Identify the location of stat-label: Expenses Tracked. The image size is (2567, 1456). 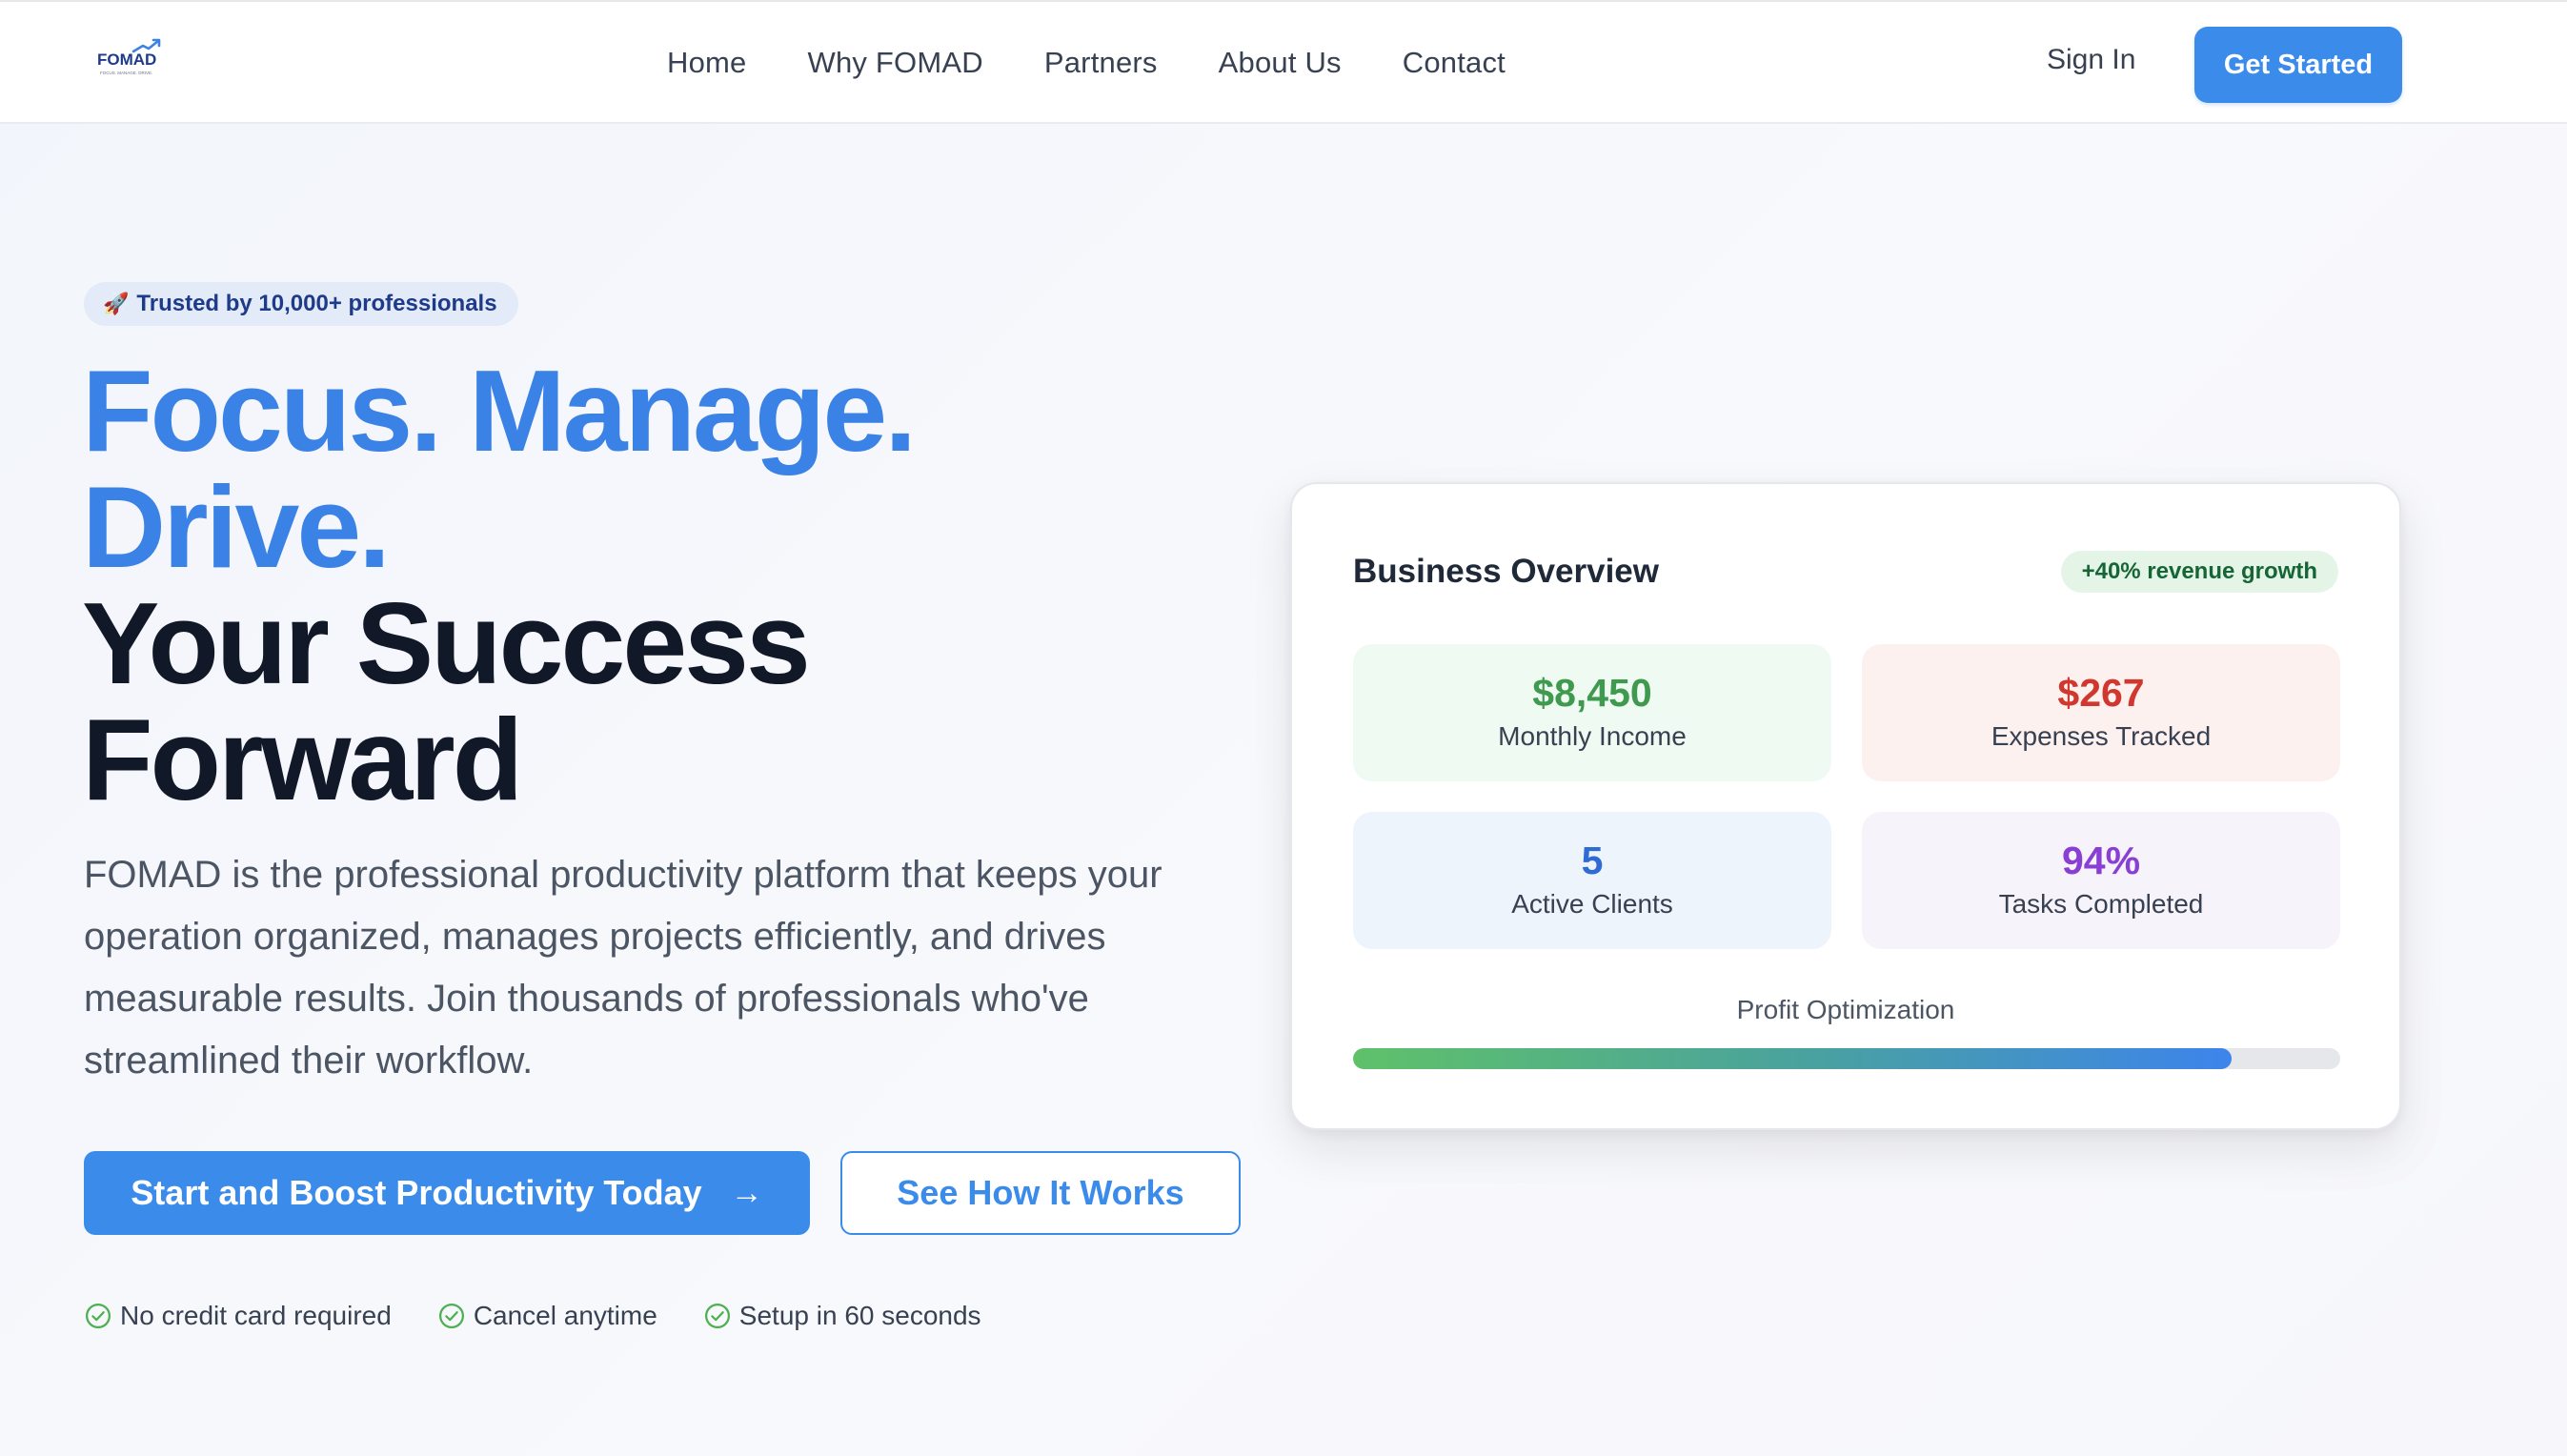
(2101, 736).